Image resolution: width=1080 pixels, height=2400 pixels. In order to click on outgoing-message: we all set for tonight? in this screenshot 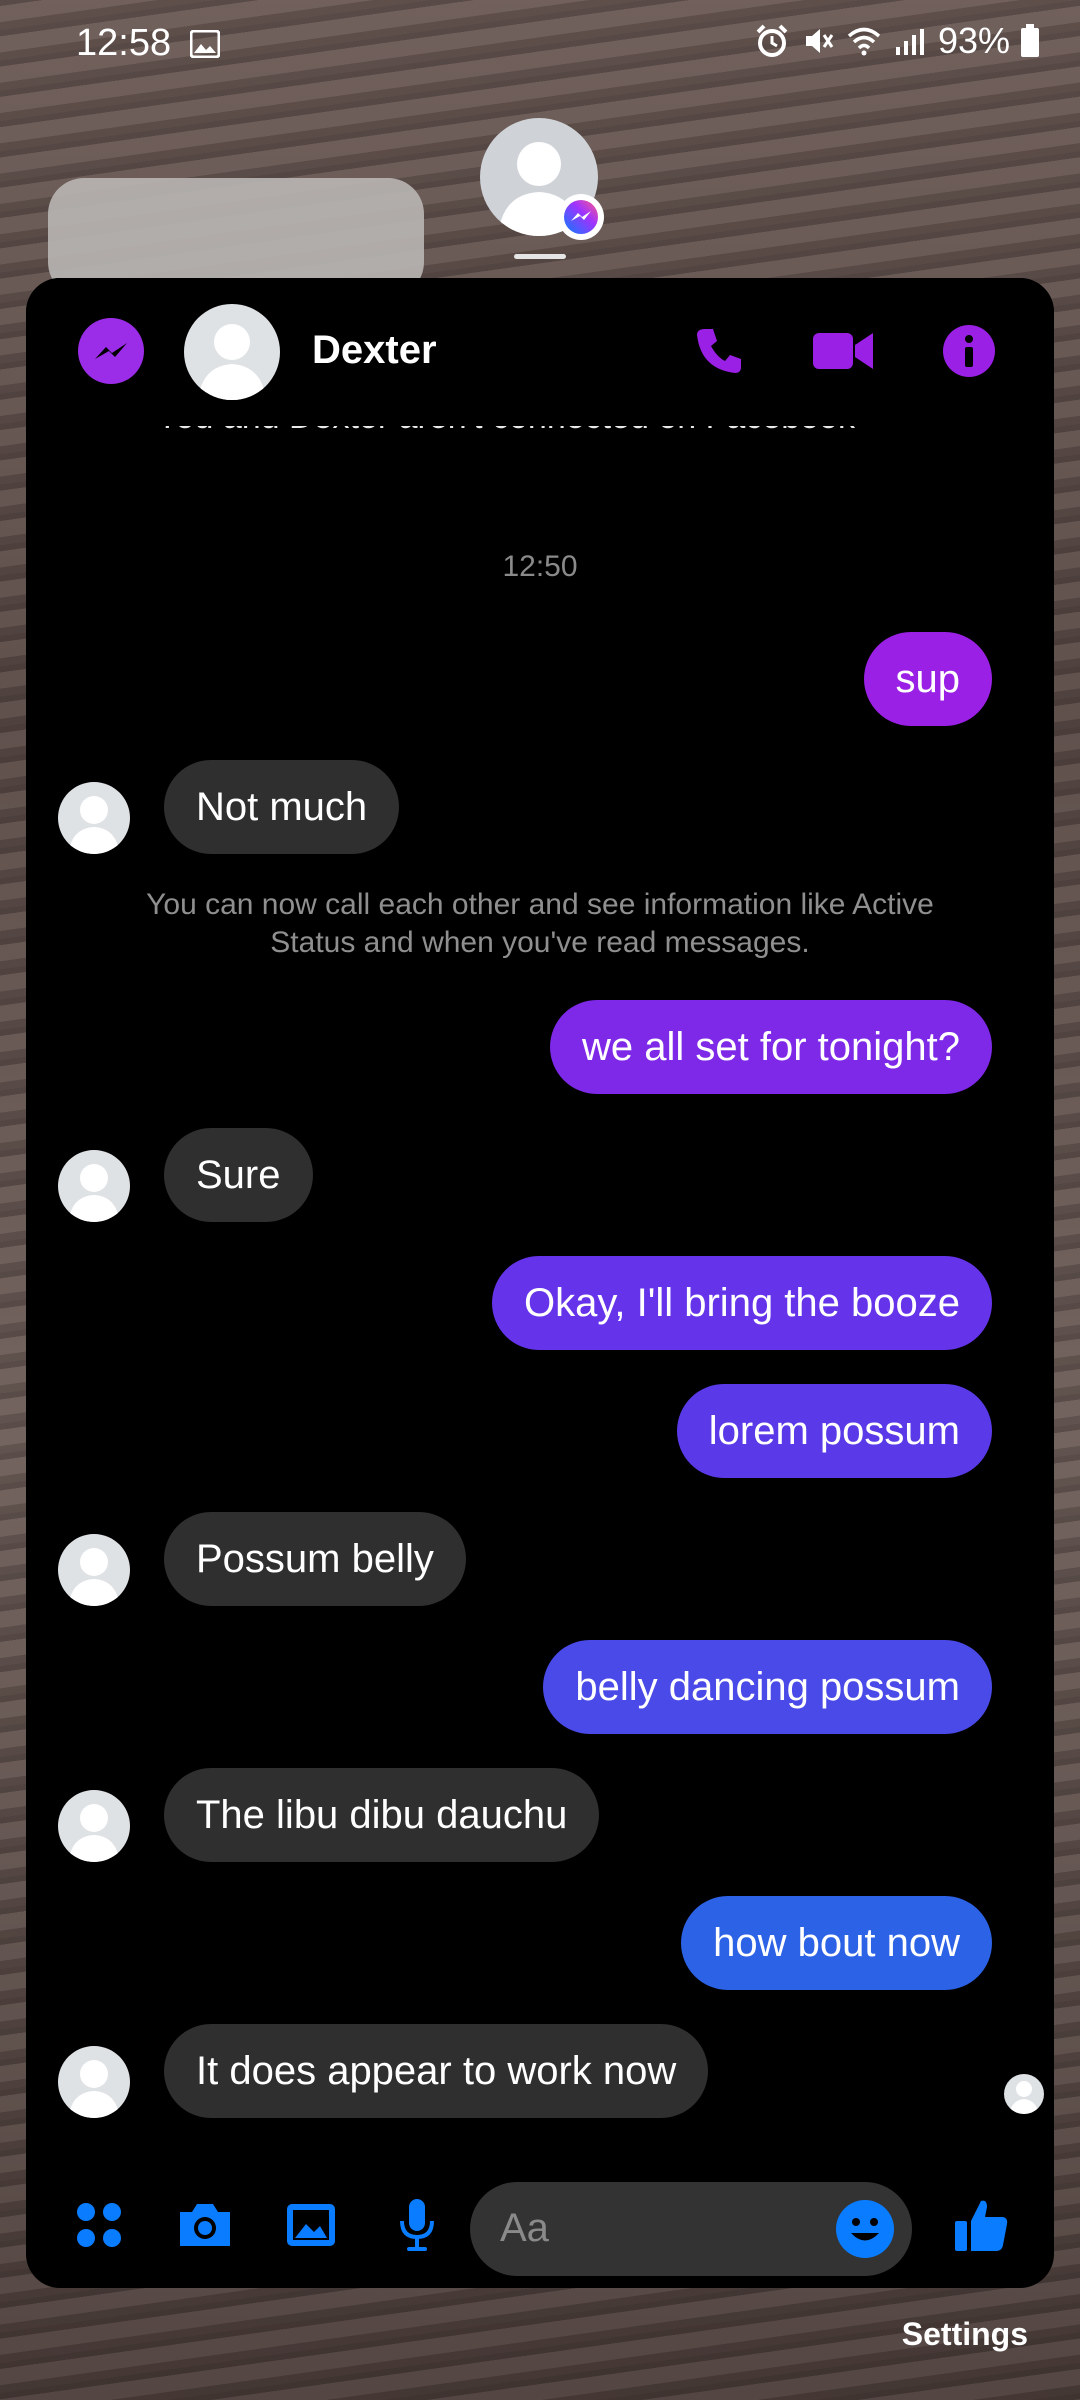, I will do `click(771, 1047)`.